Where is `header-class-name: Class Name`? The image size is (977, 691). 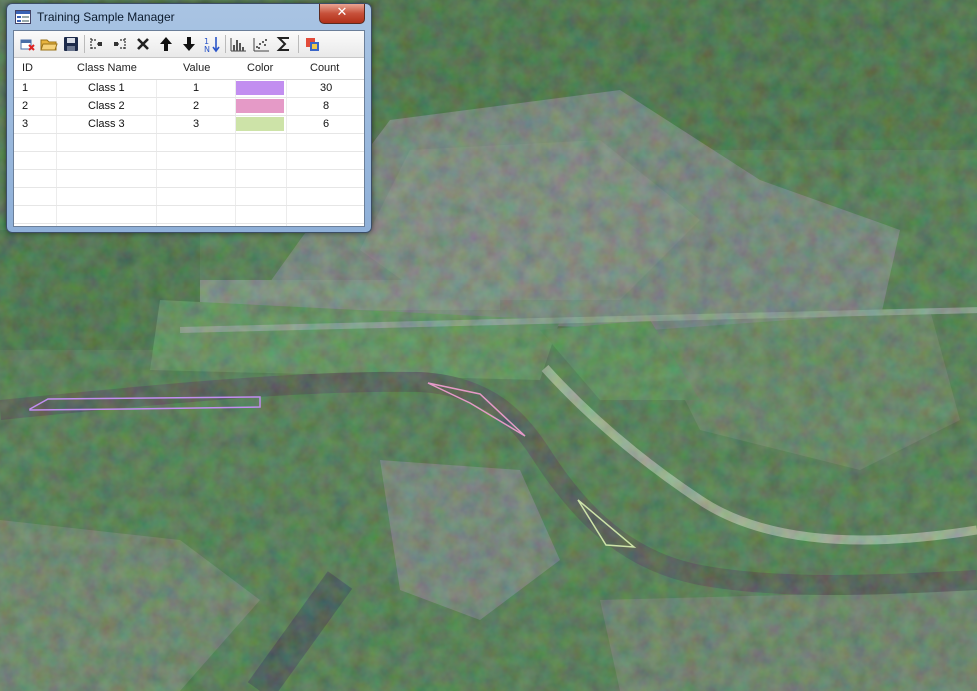 header-class-name: Class Name is located at coordinates (107, 68).